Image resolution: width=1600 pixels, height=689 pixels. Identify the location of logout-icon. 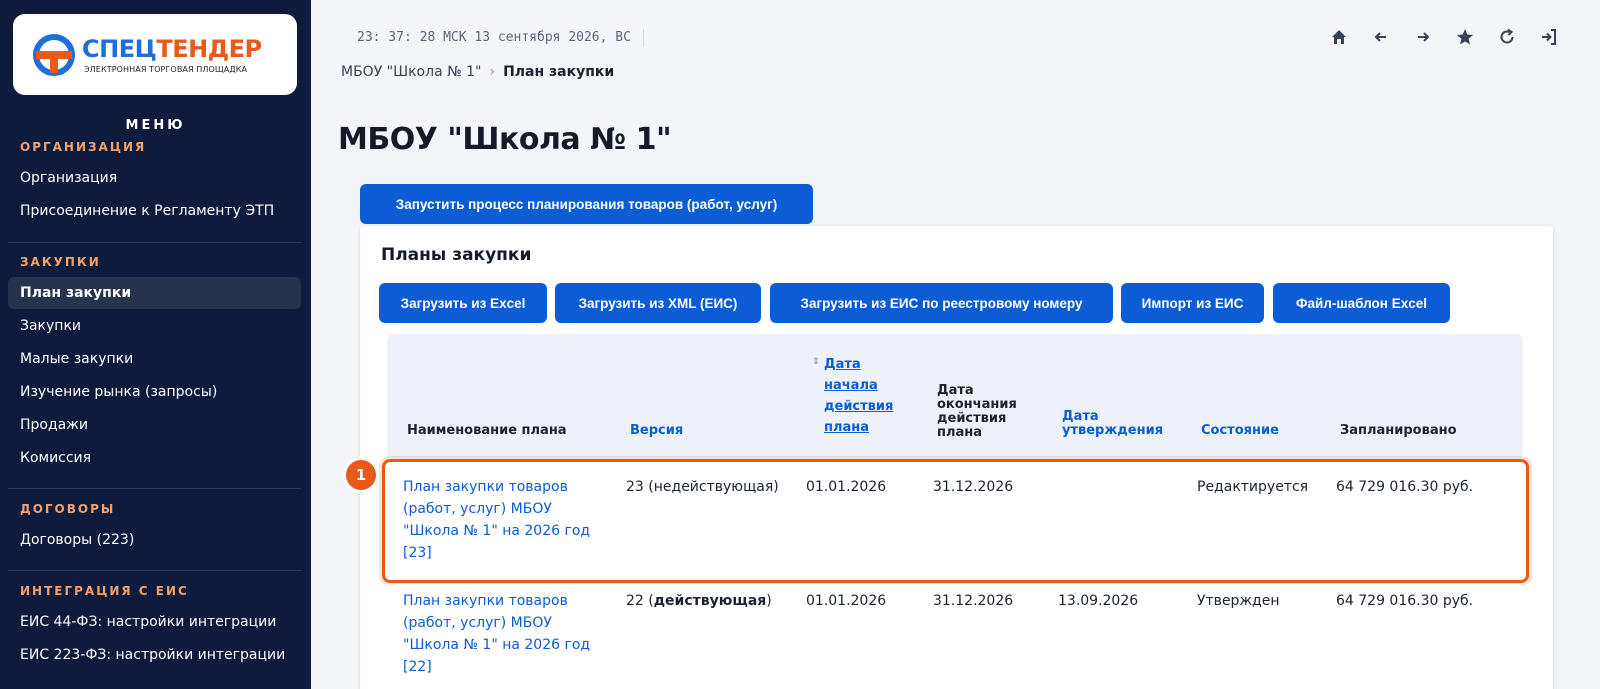
(1549, 37).